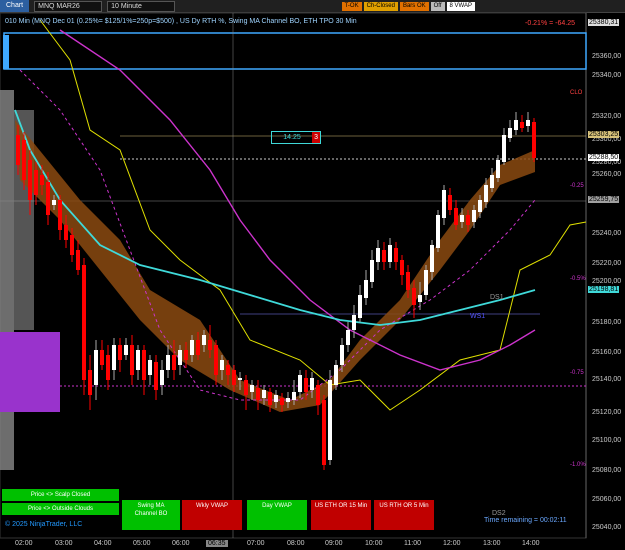 This screenshot has width=625, height=550. What do you see at coordinates (499, 513) in the screenshot?
I see `ds2-label: DS2` at bounding box center [499, 513].